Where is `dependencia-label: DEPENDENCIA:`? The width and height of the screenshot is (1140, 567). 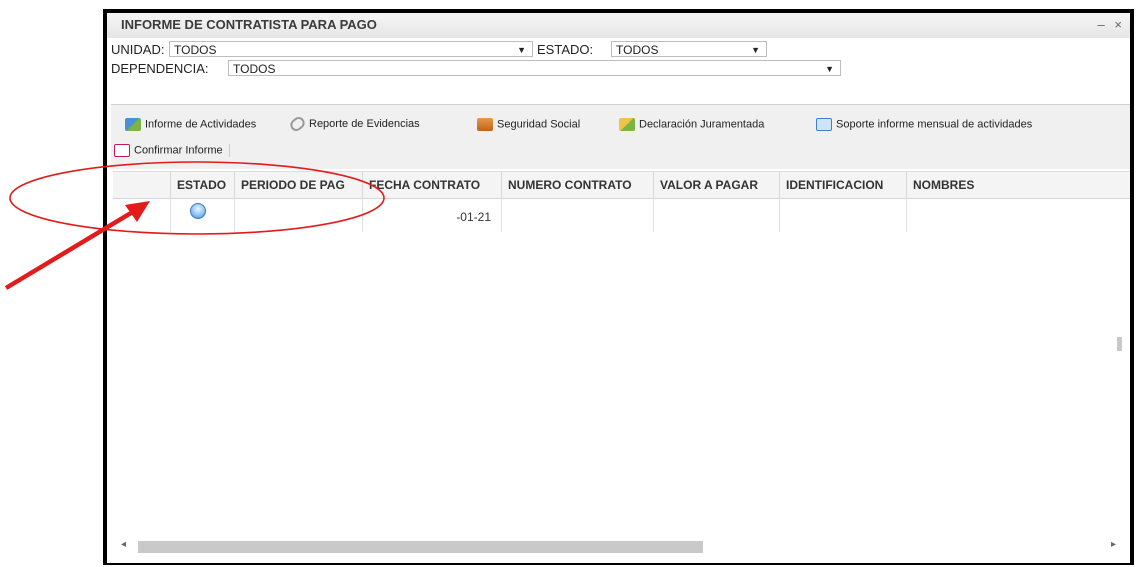 dependencia-label: DEPENDENCIA: is located at coordinates (160, 68).